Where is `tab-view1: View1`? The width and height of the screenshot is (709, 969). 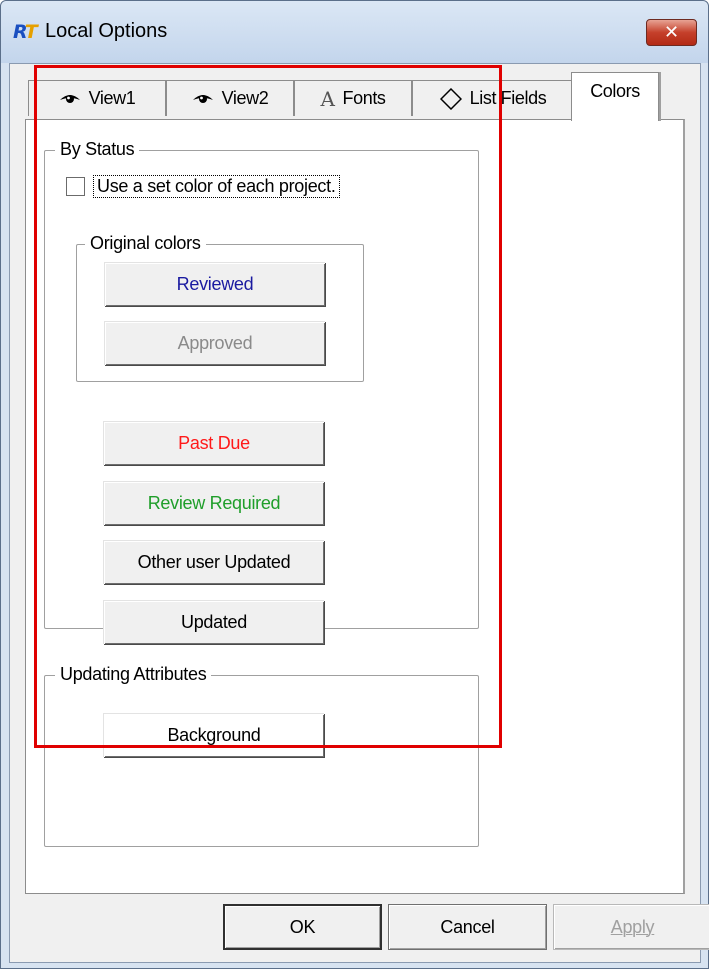 tab-view1: View1 is located at coordinates (97, 98).